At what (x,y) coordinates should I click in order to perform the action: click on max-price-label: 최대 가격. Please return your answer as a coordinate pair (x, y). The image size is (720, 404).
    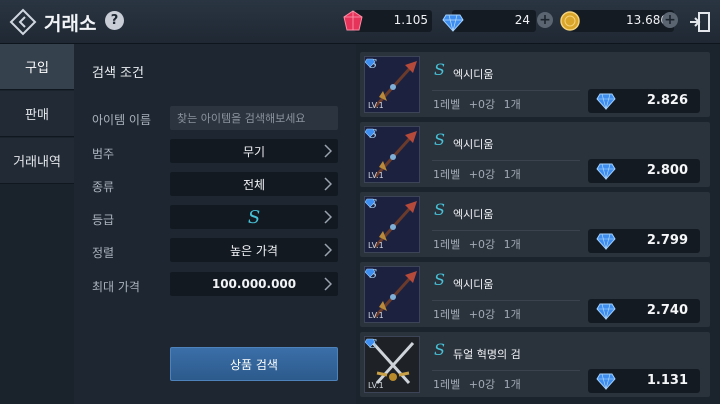
    Looking at the image, I should click on (116, 287).